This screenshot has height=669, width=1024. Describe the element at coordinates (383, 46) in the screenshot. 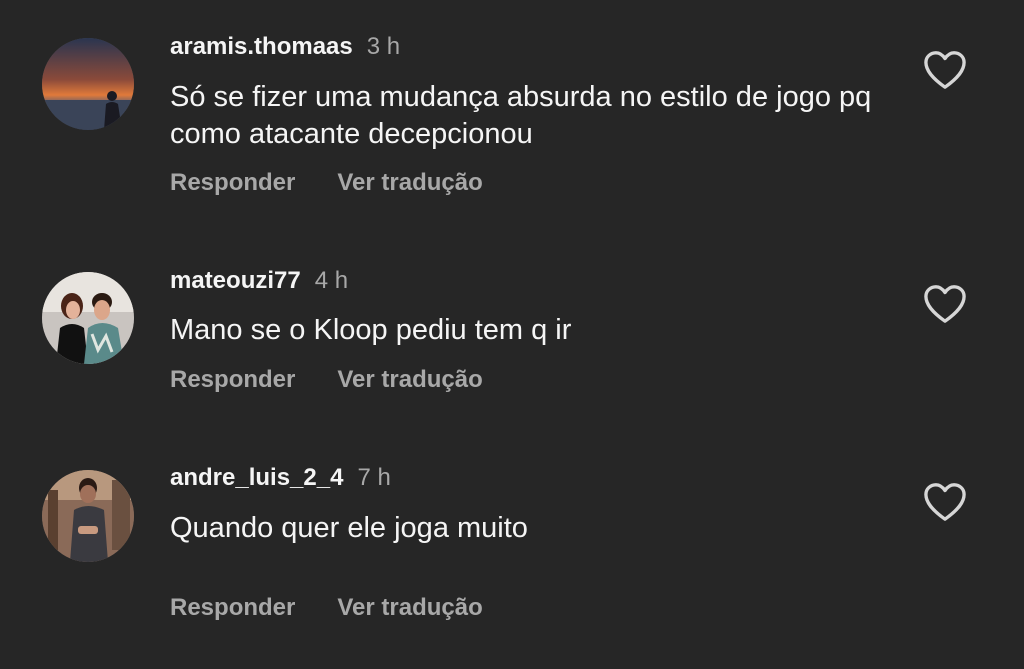

I see `timestamp: 3 h` at that location.